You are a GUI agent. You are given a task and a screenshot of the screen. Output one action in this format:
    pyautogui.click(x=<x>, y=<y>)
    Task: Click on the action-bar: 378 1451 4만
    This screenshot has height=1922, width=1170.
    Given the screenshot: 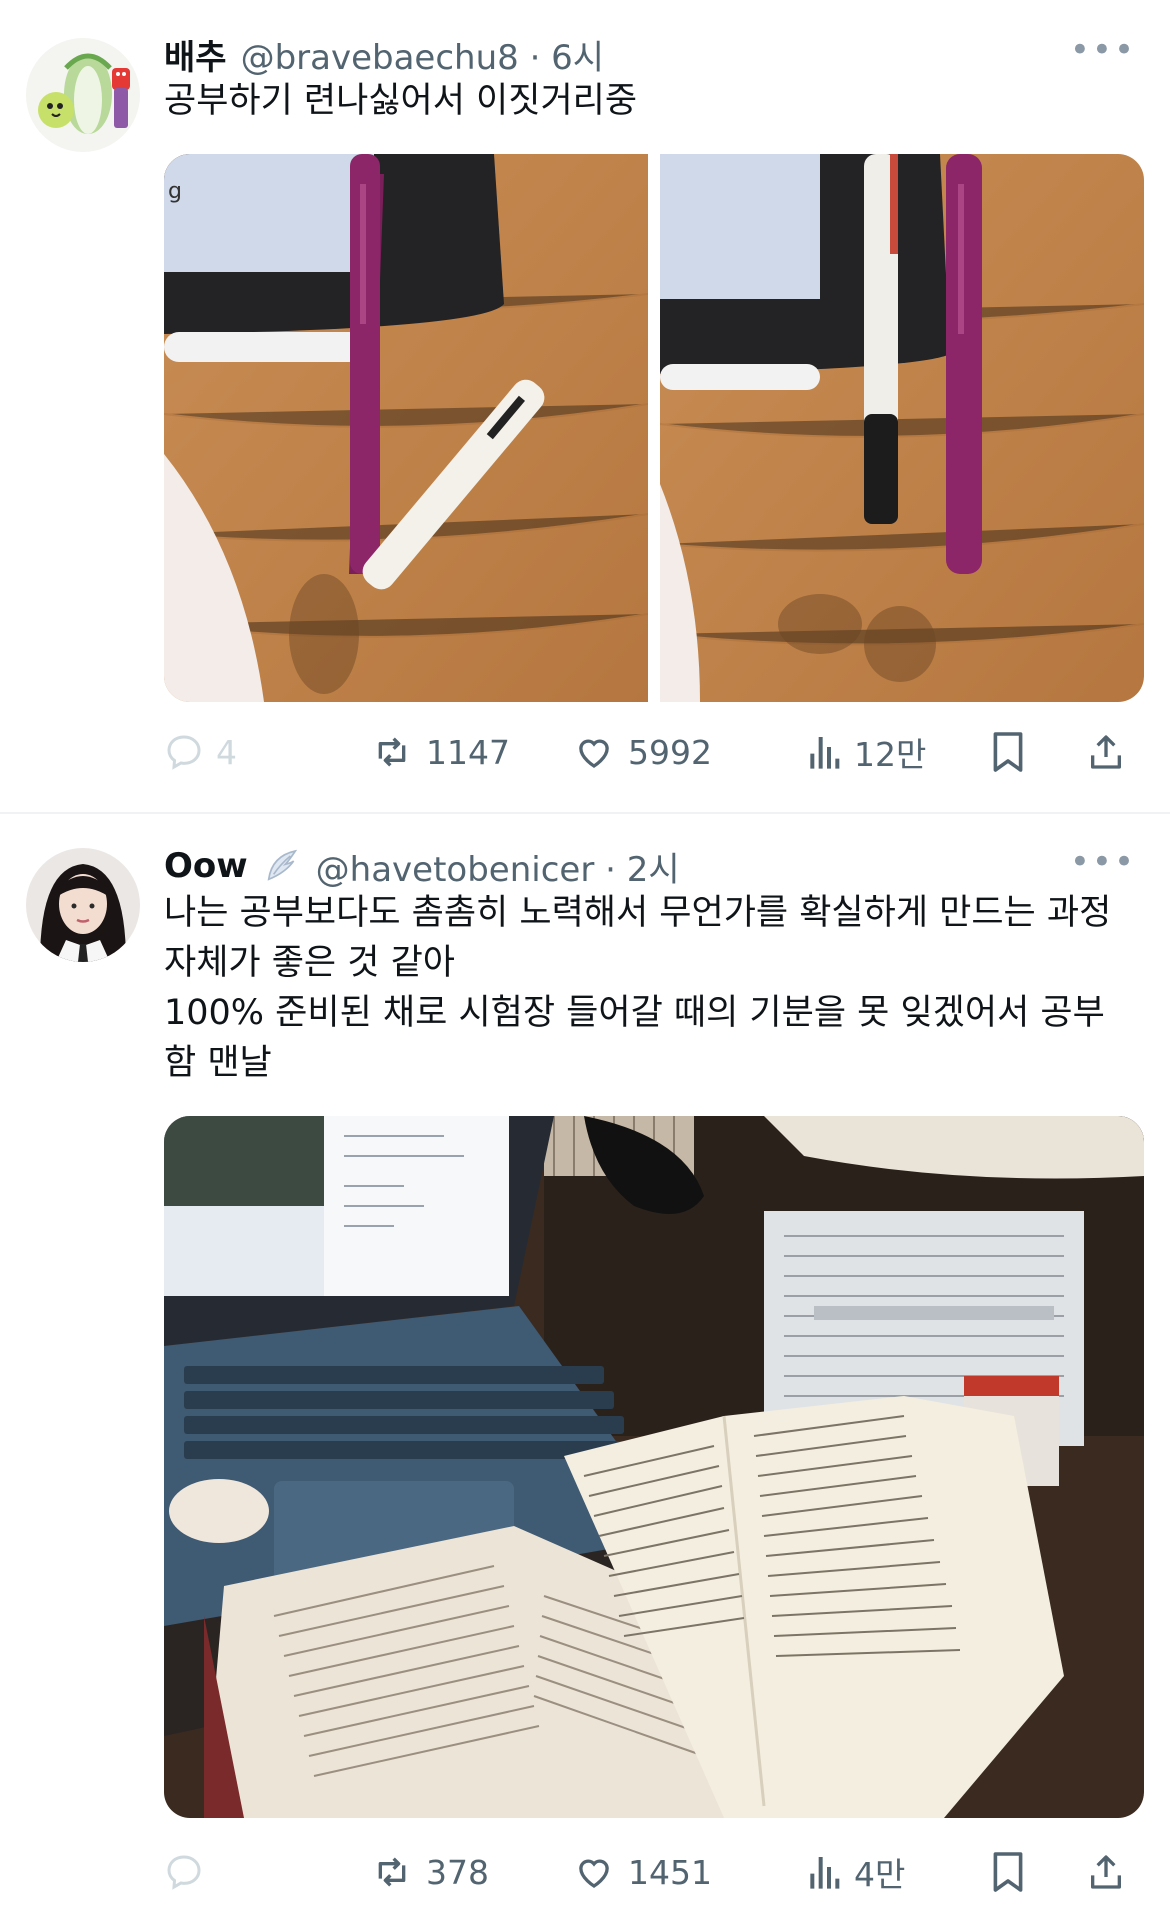 What is the action you would take?
    pyautogui.click(x=654, y=1872)
    